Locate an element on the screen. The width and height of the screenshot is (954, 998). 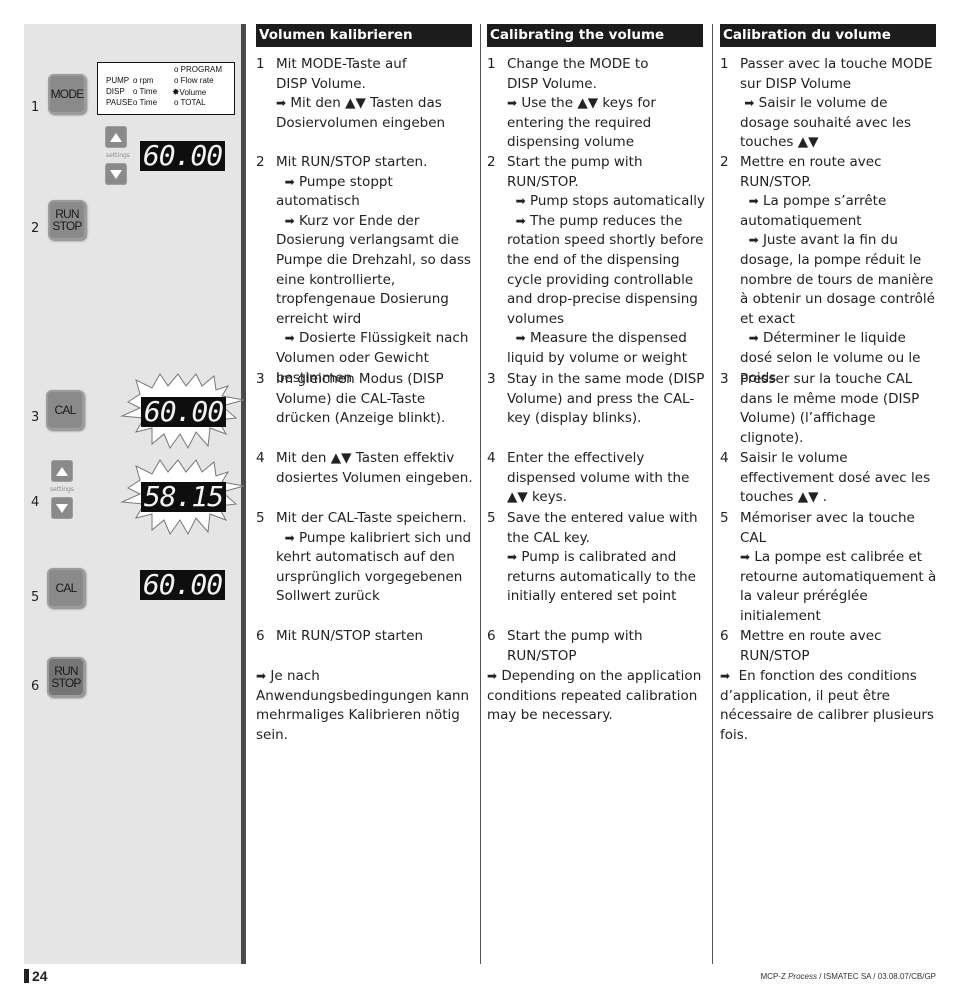
cal-key-label: CAL is located at coordinates (66, 588).